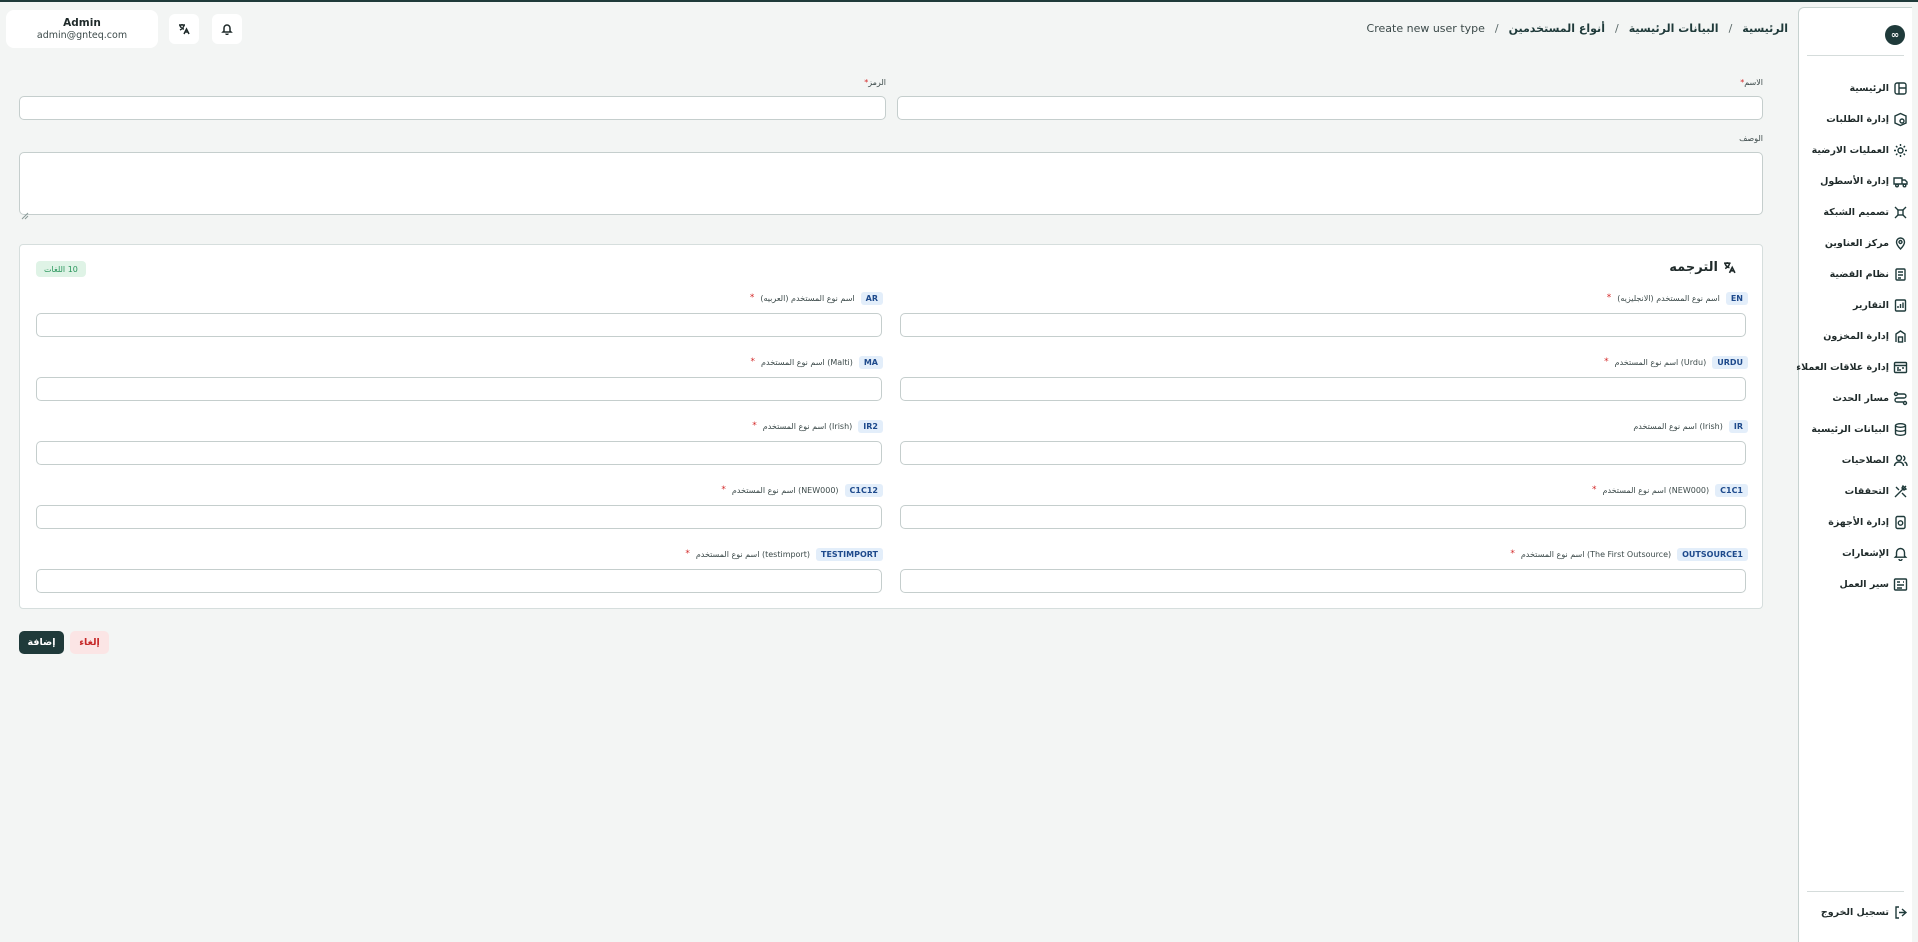 This screenshot has width=1918, height=942. What do you see at coordinates (1855, 55) in the screenshot?
I see `sidebar-divider` at bounding box center [1855, 55].